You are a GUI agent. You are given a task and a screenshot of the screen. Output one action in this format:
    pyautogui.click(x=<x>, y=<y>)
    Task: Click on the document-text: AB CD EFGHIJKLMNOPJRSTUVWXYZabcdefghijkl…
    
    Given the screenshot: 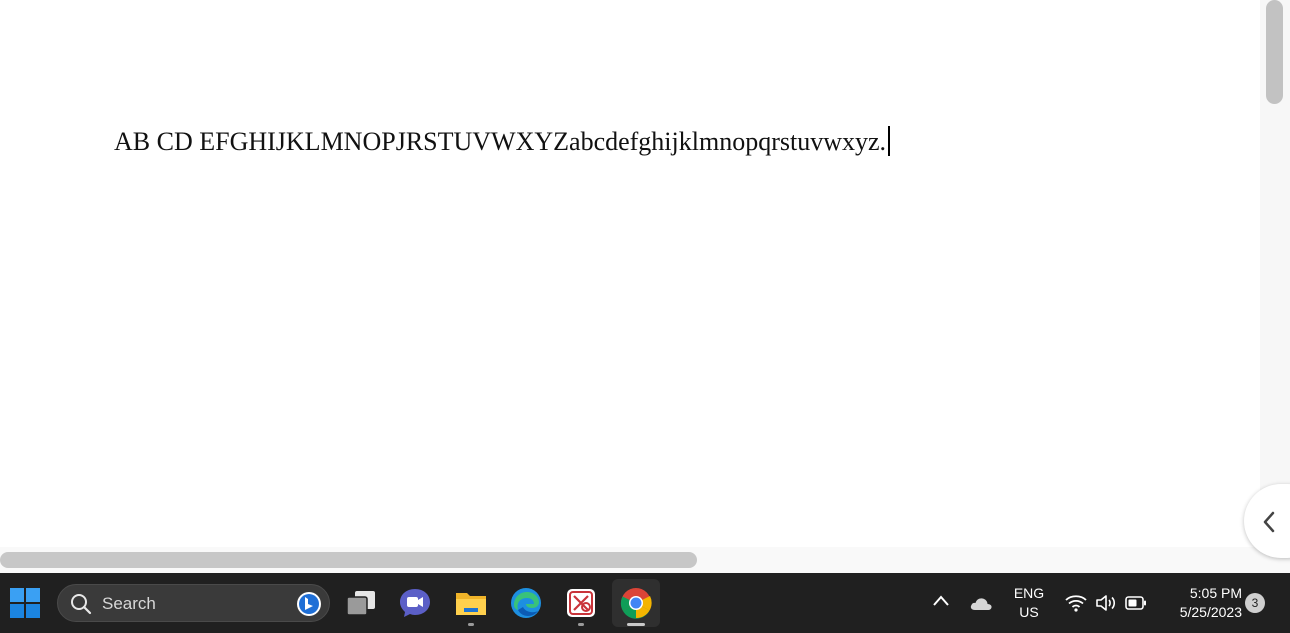 What is the action you would take?
    pyautogui.click(x=500, y=141)
    